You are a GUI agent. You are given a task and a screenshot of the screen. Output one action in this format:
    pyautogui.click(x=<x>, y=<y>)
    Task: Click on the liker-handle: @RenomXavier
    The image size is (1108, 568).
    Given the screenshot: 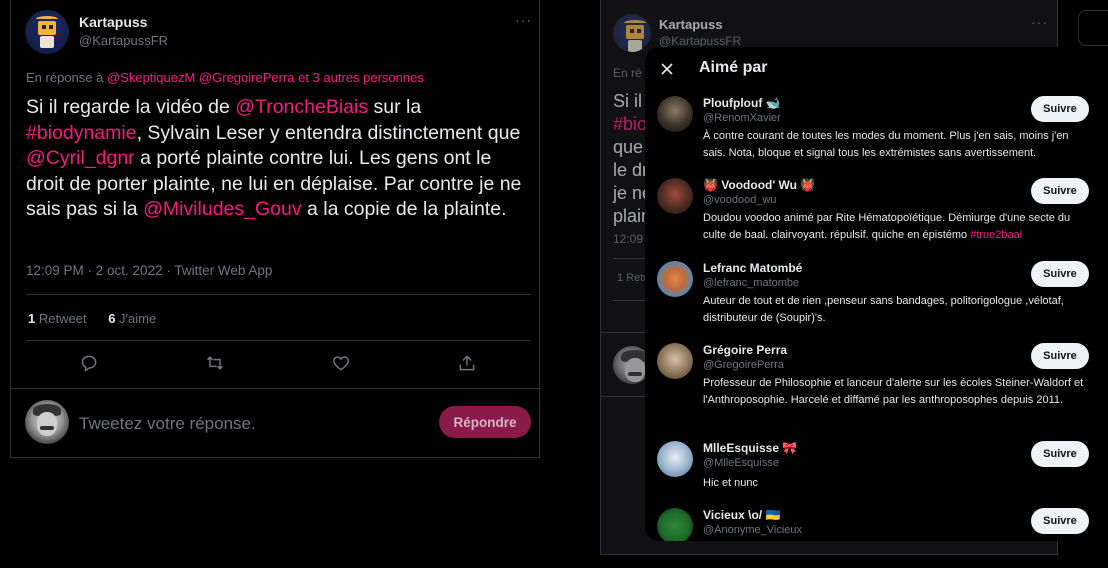 What is the action you would take?
    pyautogui.click(x=742, y=118)
    